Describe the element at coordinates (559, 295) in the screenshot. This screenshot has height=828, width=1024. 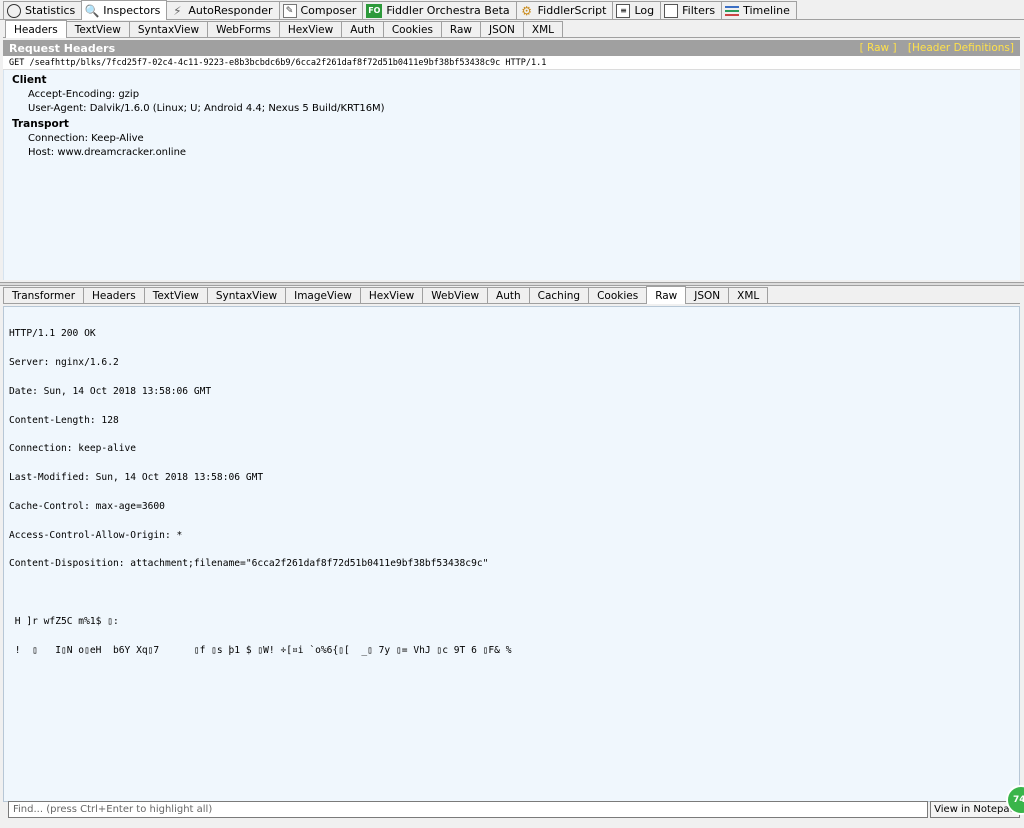
I see `resp-tab-caching: Caching` at that location.